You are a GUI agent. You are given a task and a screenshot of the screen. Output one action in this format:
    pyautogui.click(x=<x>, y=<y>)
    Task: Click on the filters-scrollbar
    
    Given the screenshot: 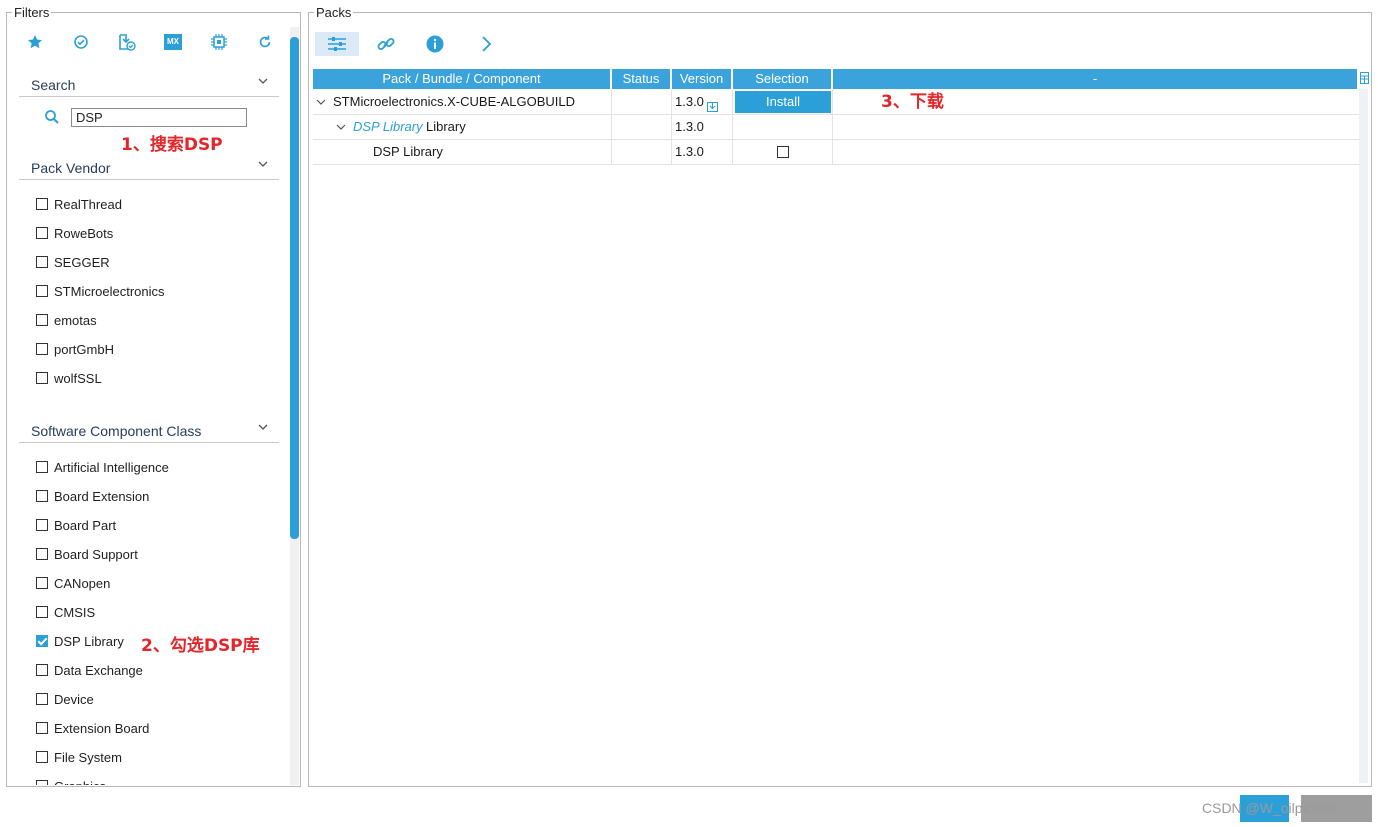 What is the action you would take?
    pyautogui.click(x=294, y=406)
    